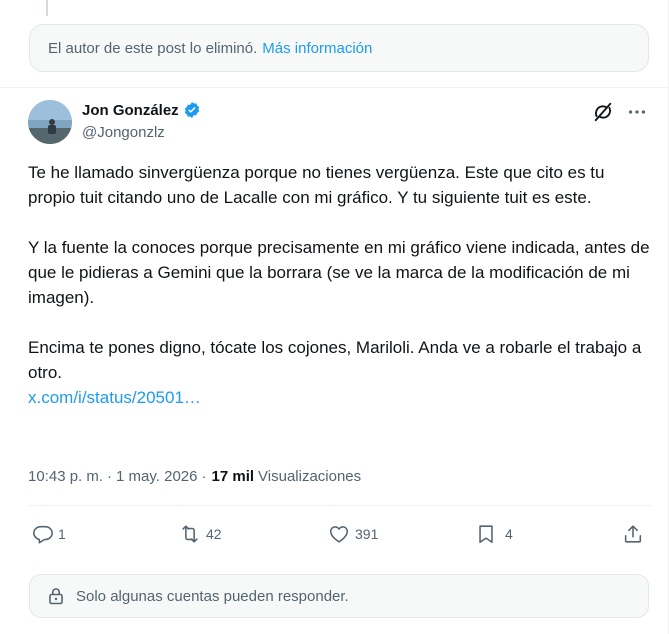 The image size is (669, 634). I want to click on avatar-image, so click(50, 122).